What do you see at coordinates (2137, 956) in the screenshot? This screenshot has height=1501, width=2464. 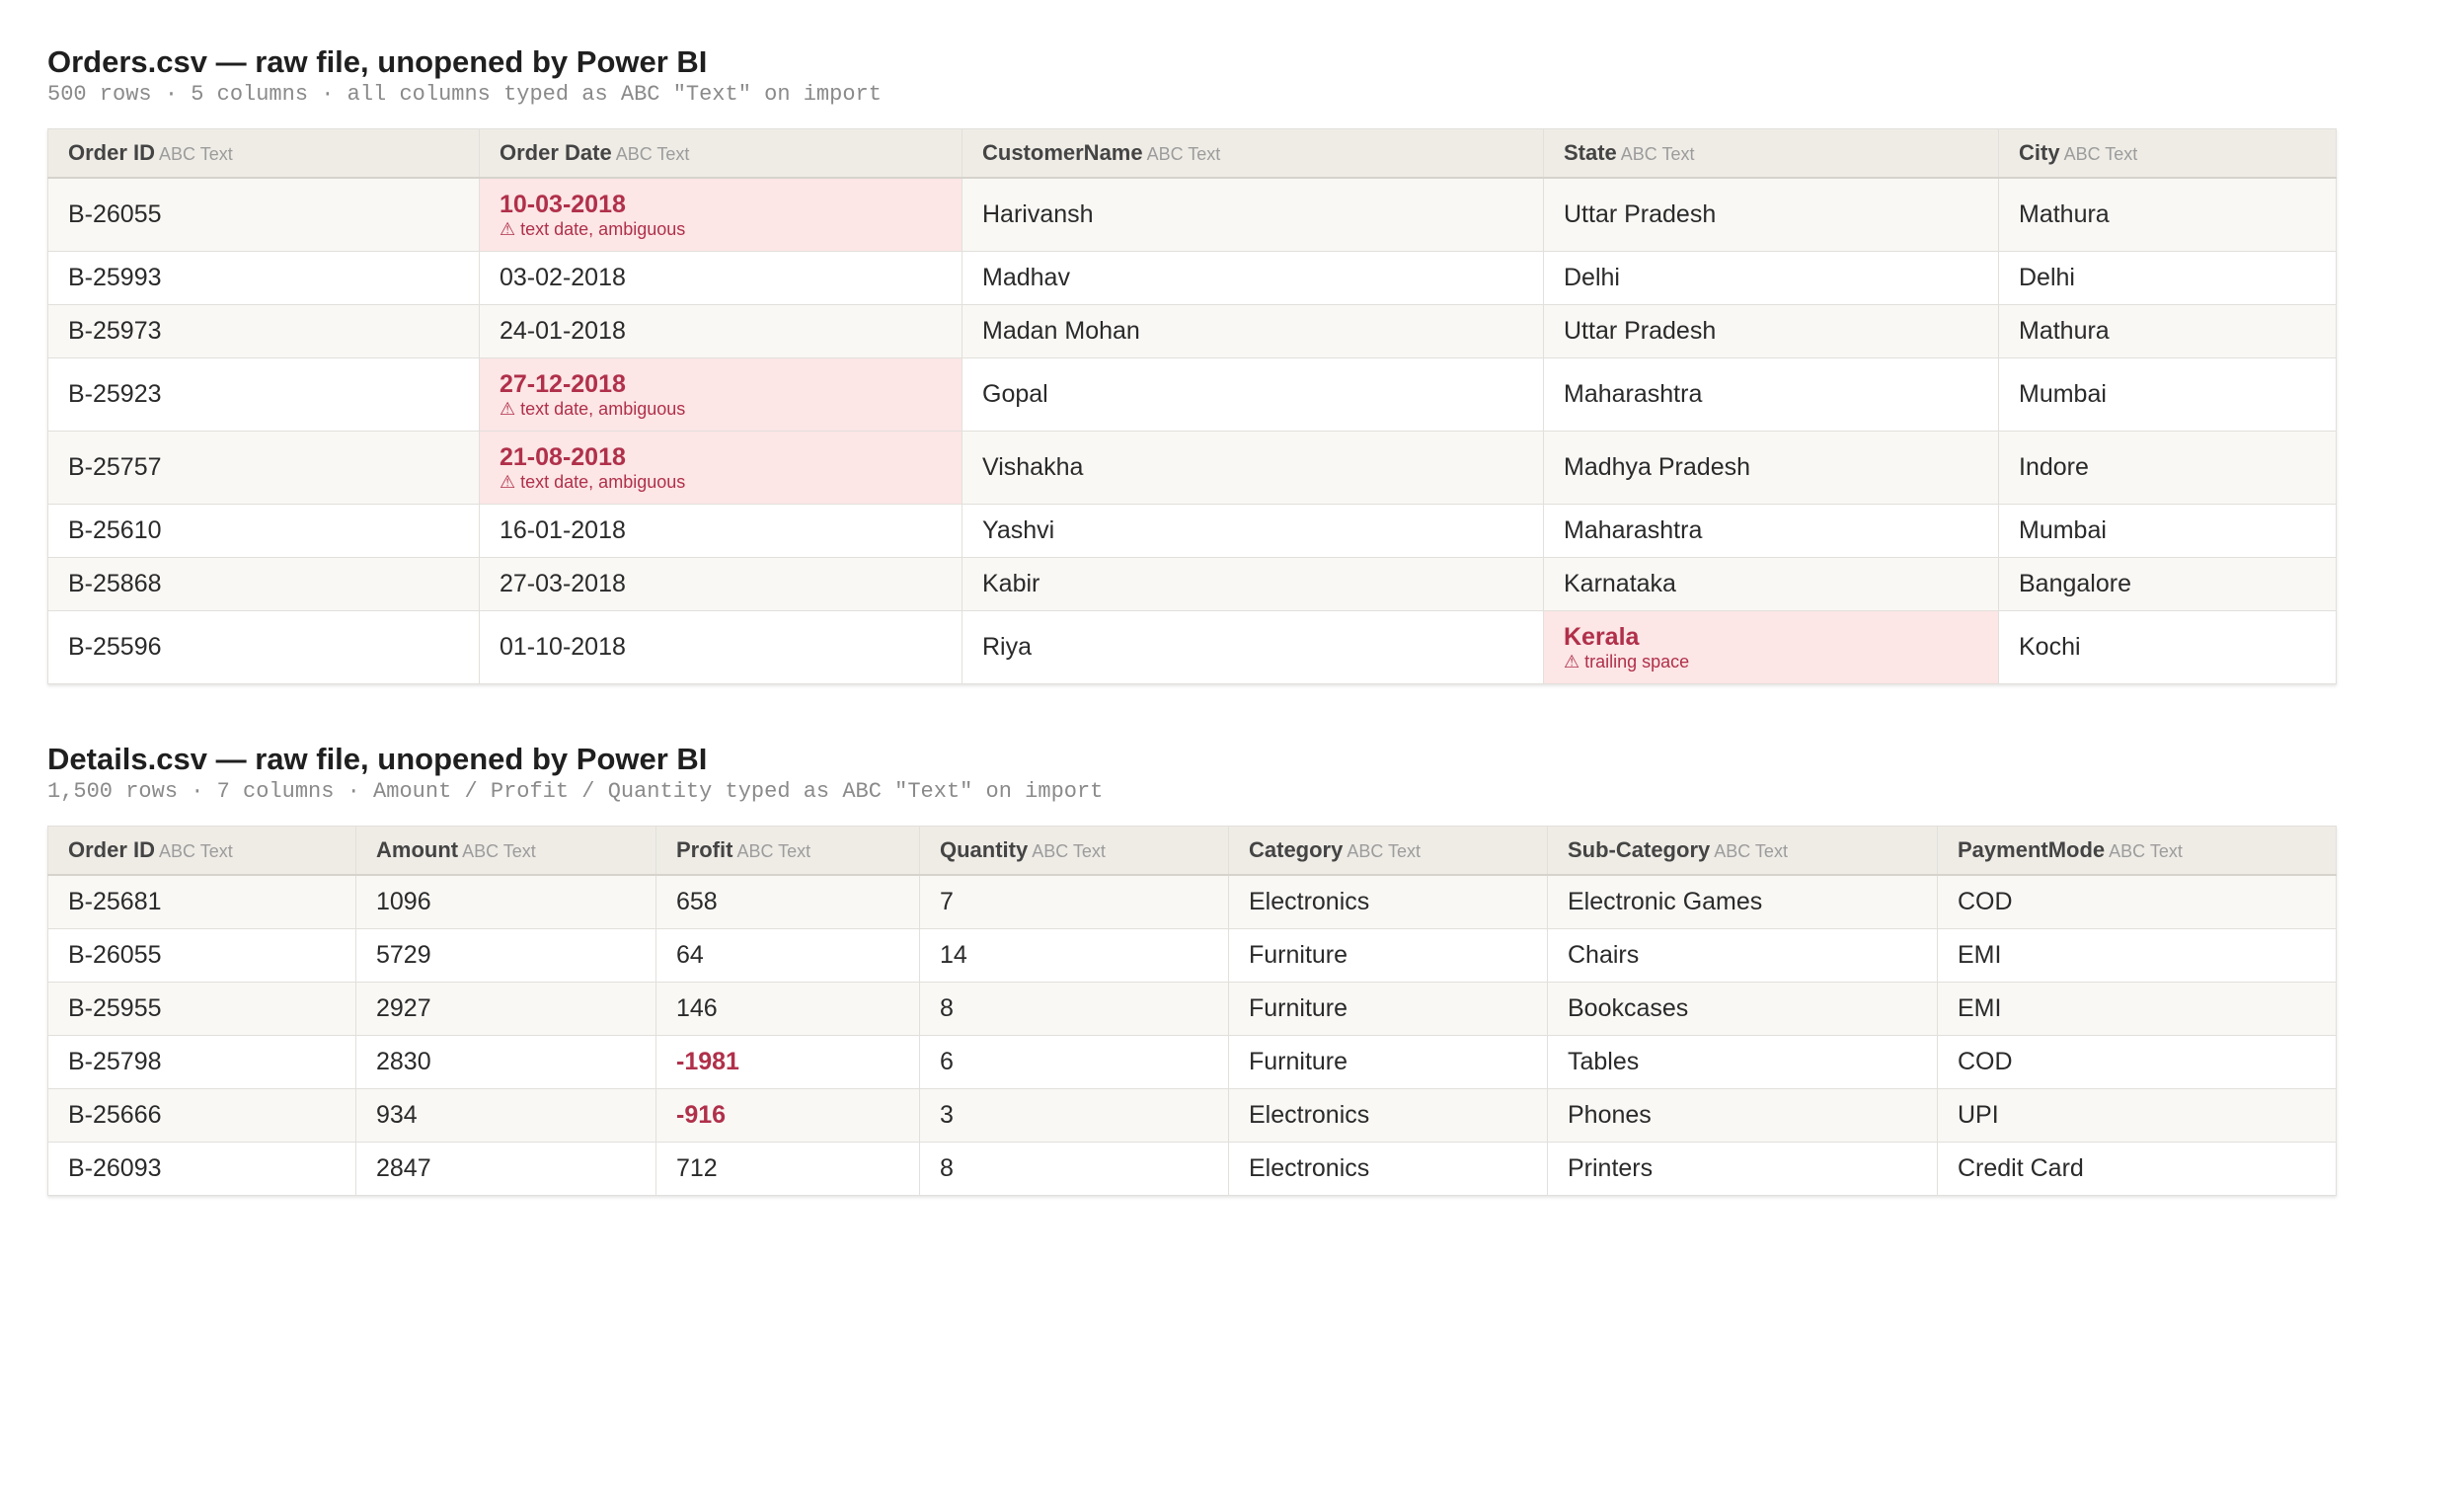 I see `payment-mode-cell: EMI` at bounding box center [2137, 956].